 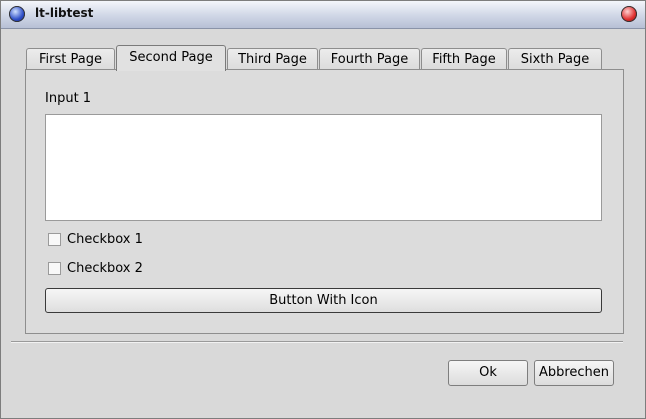 I want to click on checkbox-2: Checkbox 2, so click(x=95, y=268).